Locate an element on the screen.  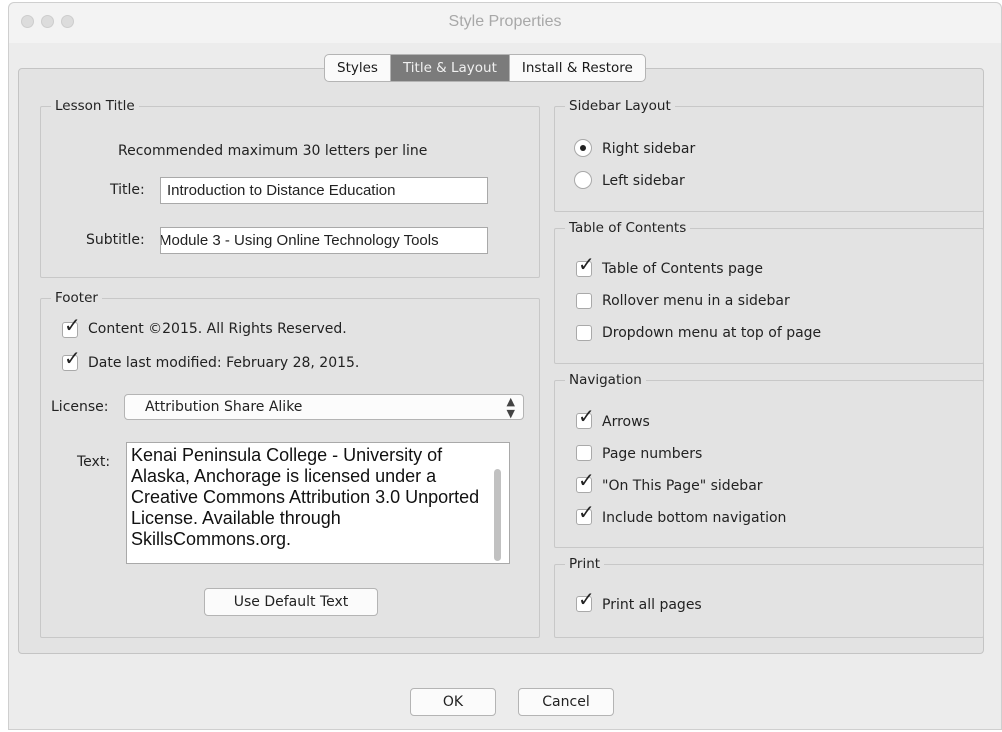
license-label: License: is located at coordinates (80, 407).